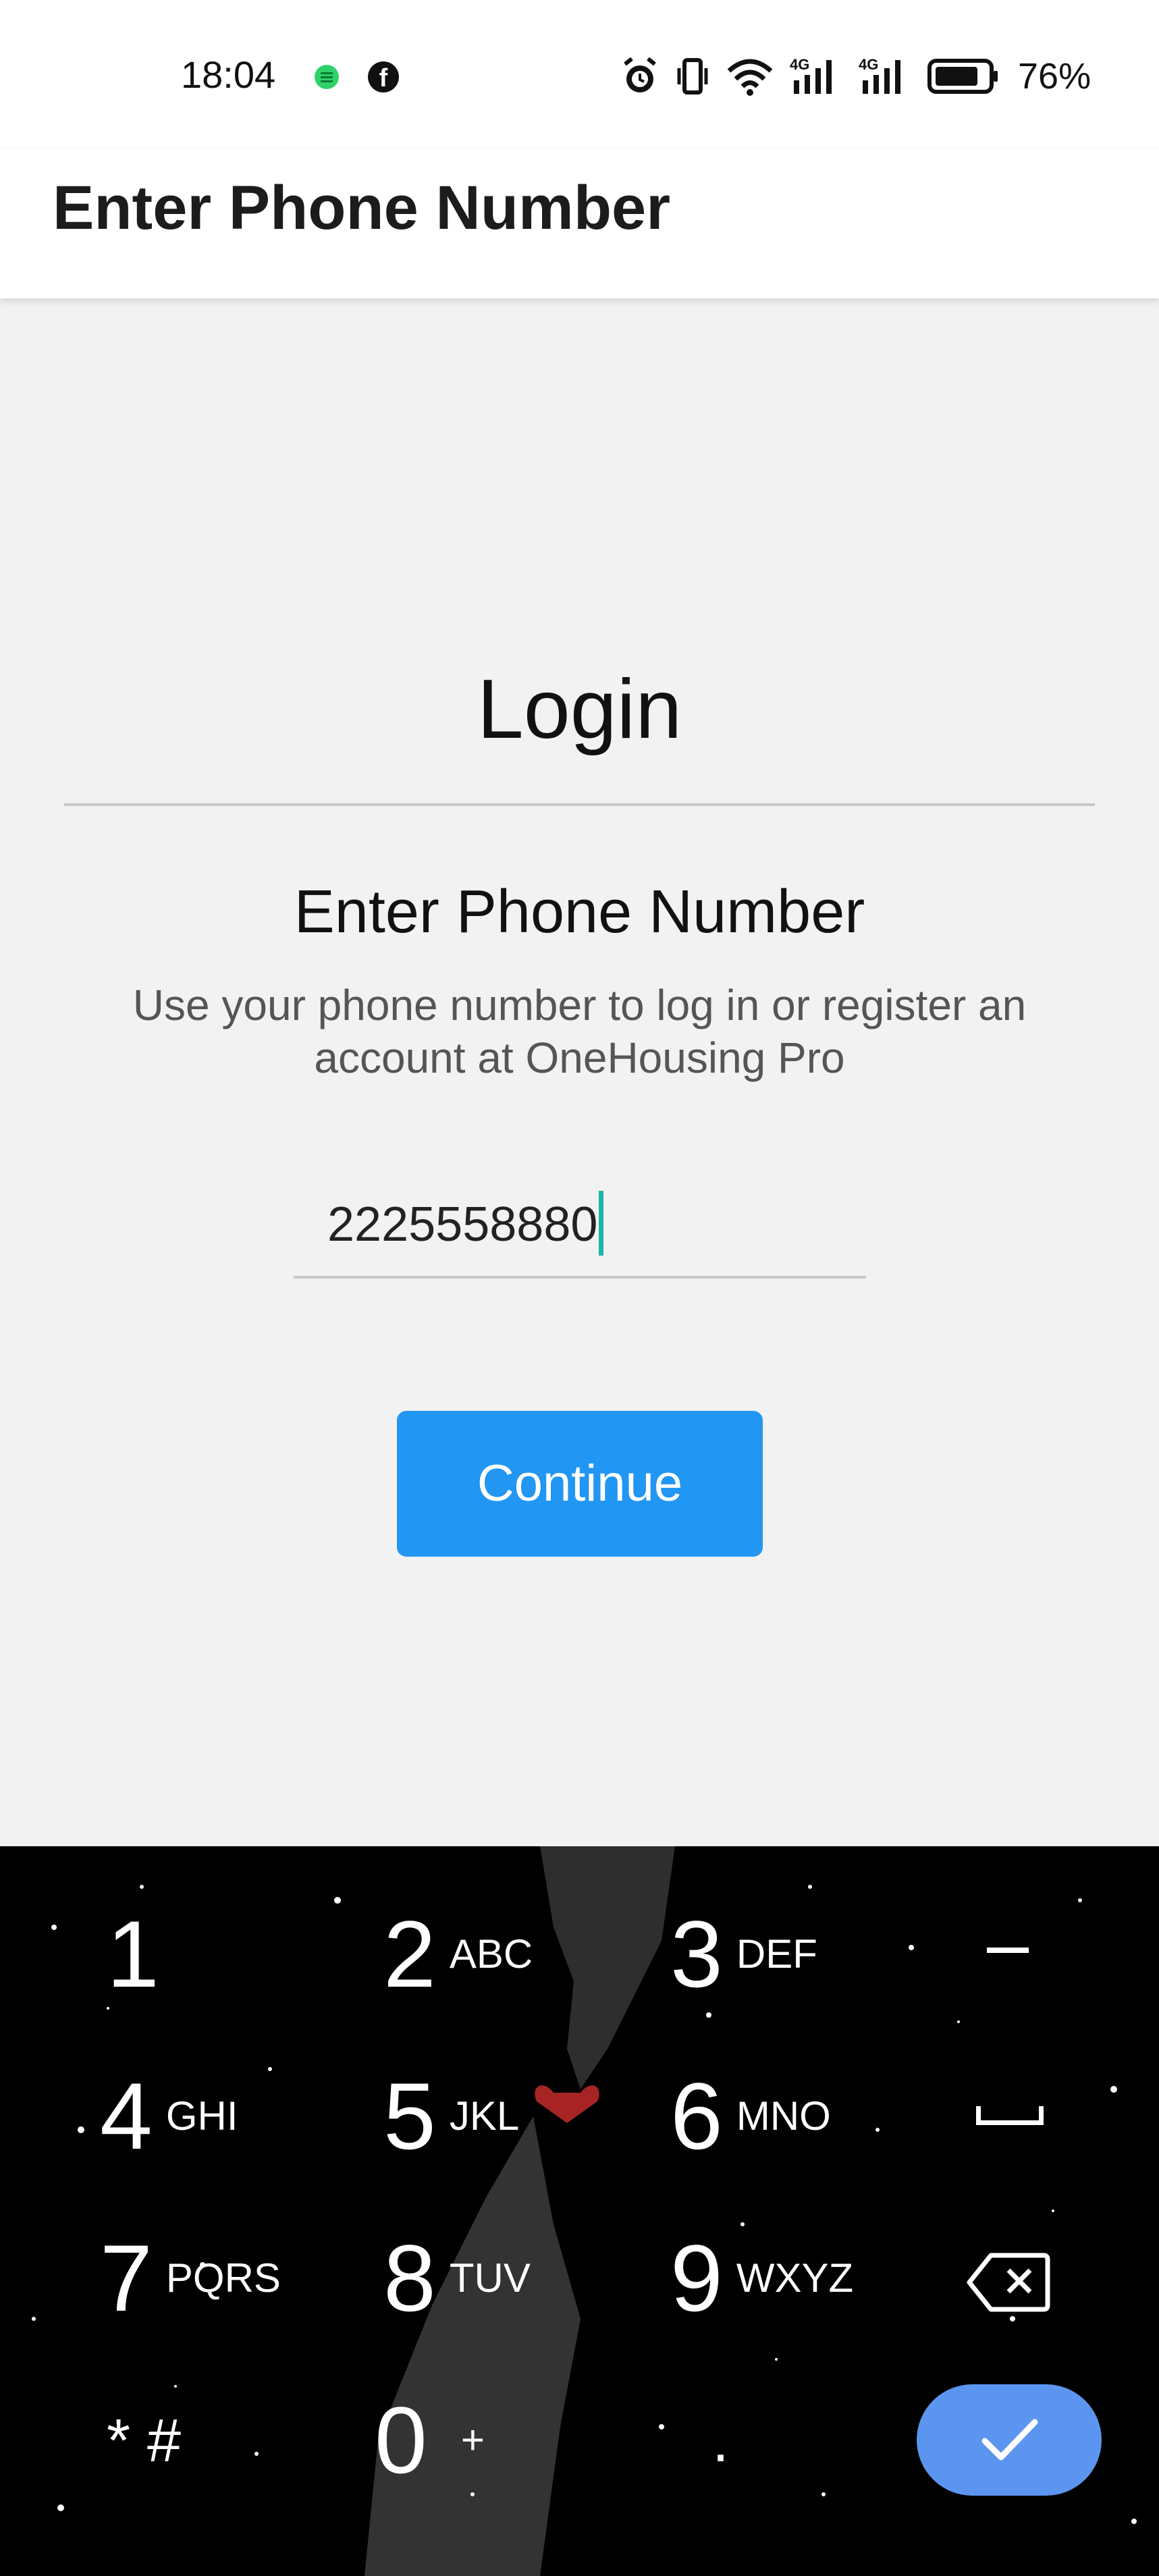 Image resolution: width=1159 pixels, height=2576 pixels. What do you see at coordinates (362, 208) in the screenshot?
I see `page-title: Enter Phone Number` at bounding box center [362, 208].